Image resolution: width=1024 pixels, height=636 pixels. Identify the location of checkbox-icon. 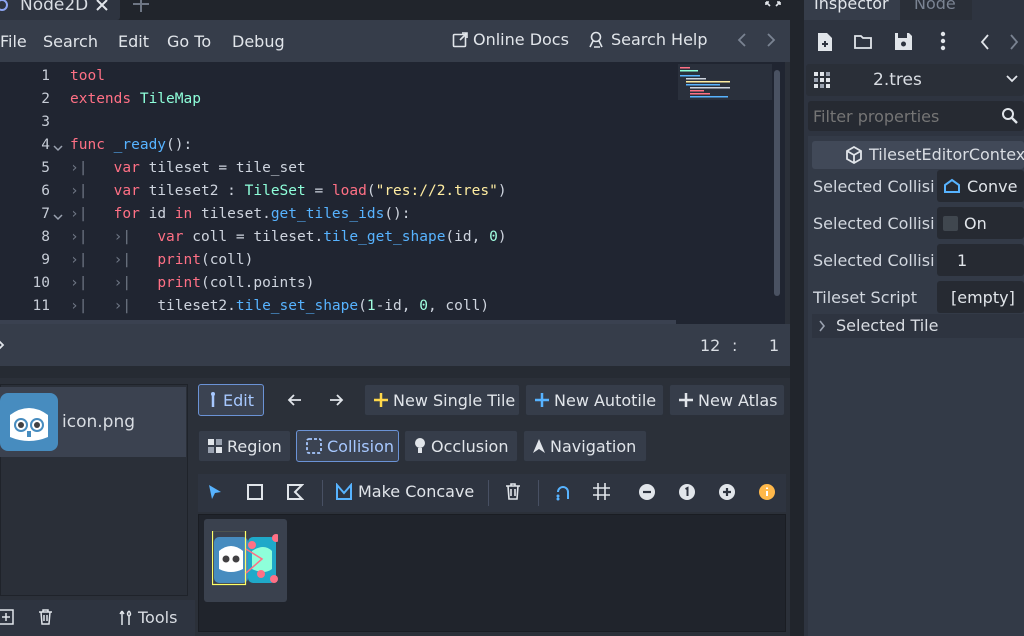
(950, 223).